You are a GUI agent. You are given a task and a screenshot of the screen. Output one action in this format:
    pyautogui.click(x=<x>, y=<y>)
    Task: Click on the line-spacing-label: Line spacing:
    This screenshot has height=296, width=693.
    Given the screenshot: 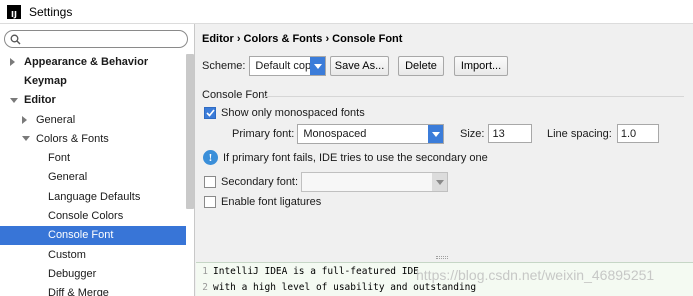 What is the action you would take?
    pyautogui.click(x=579, y=133)
    